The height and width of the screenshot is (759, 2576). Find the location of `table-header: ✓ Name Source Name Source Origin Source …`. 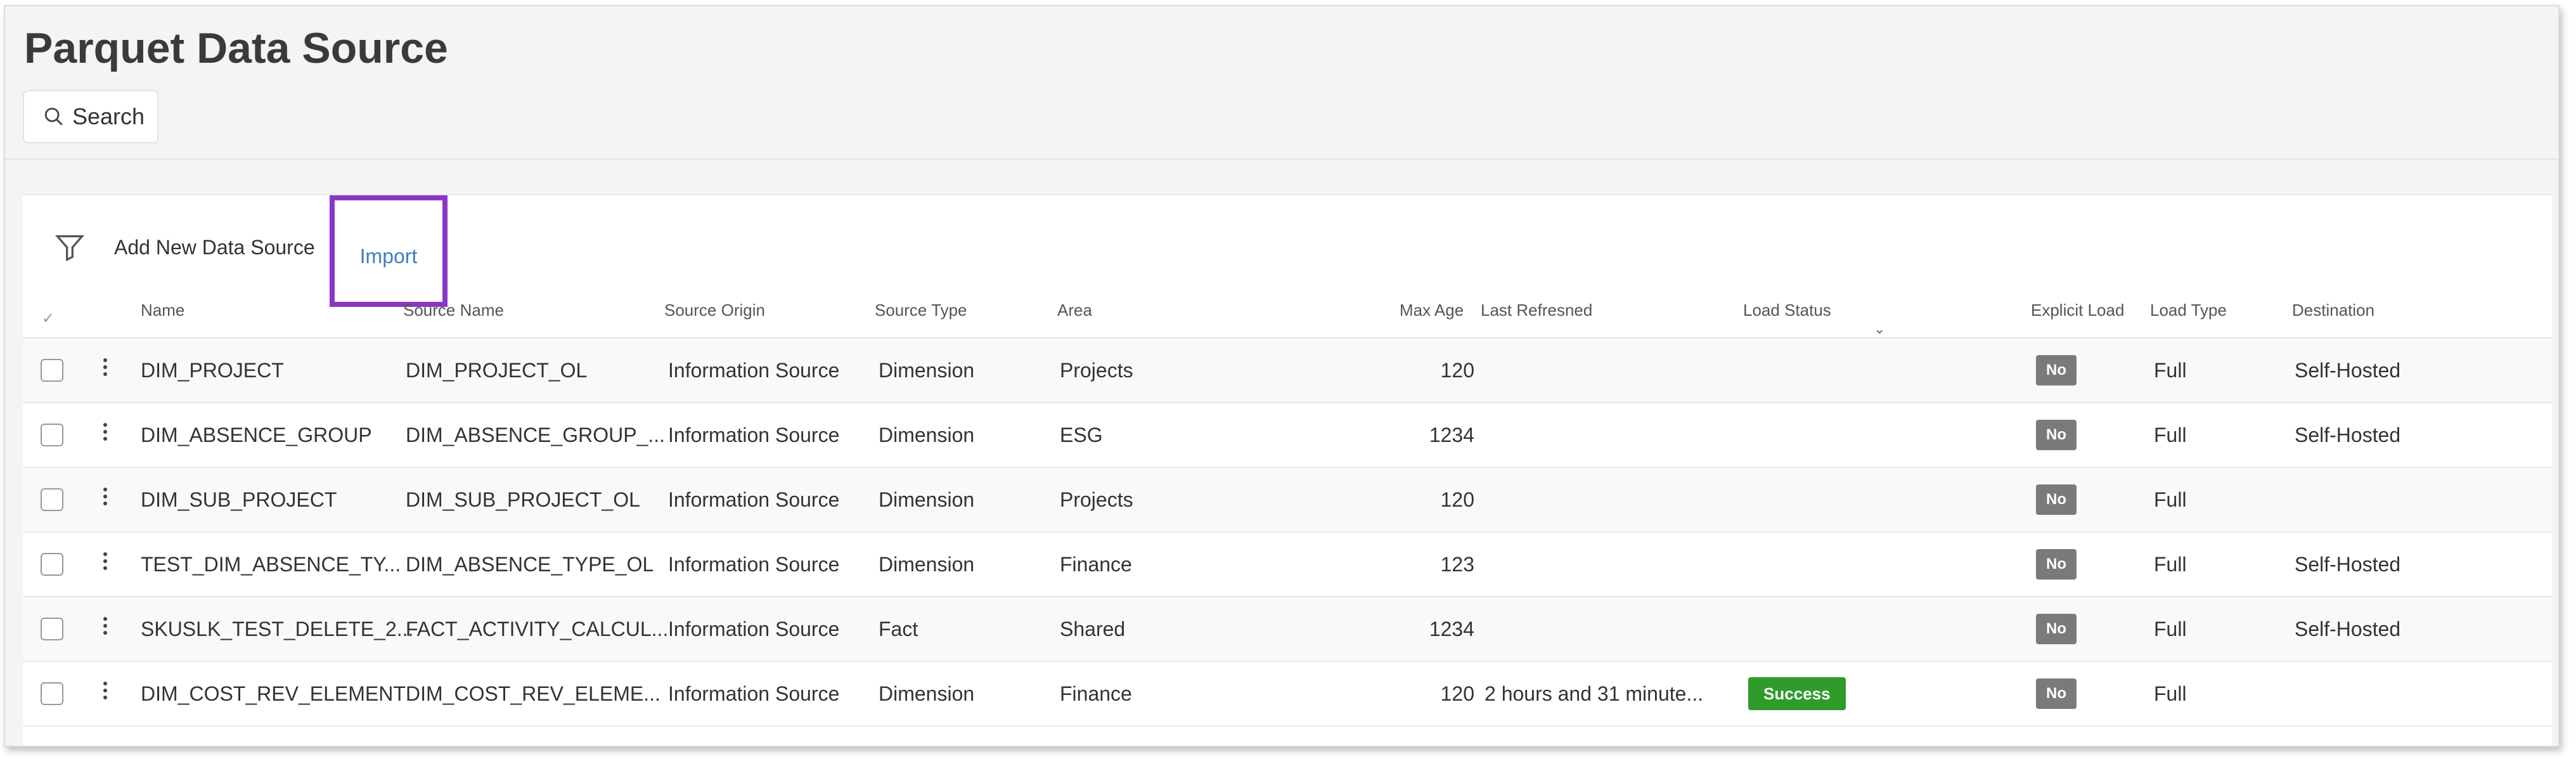

table-header: ✓ Name Source Name Source Origin Source … is located at coordinates (1287, 318).